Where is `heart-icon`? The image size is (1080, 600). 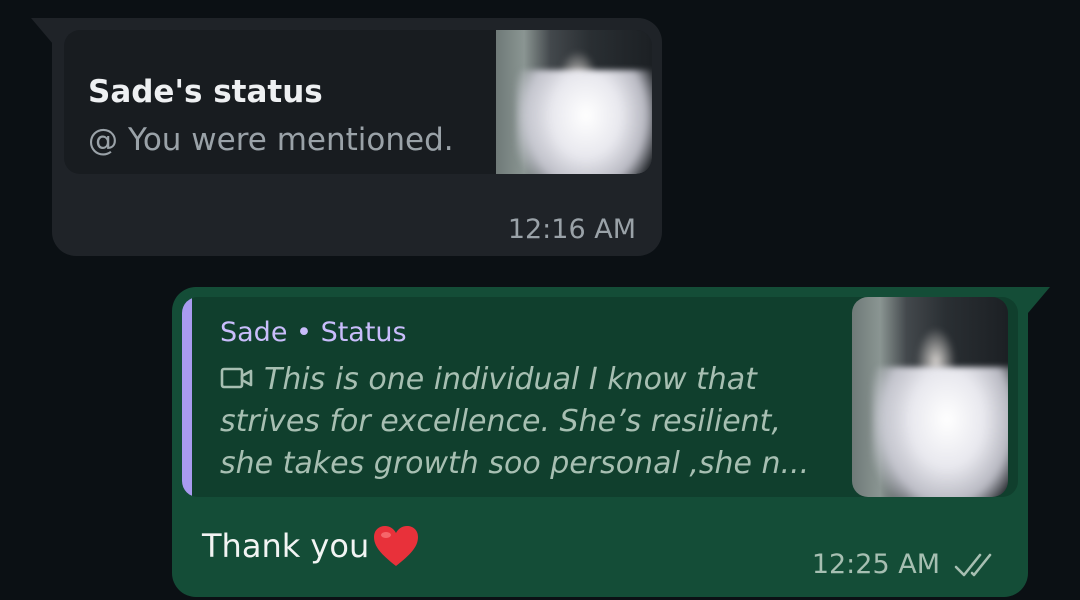
heart-icon is located at coordinates (396, 546).